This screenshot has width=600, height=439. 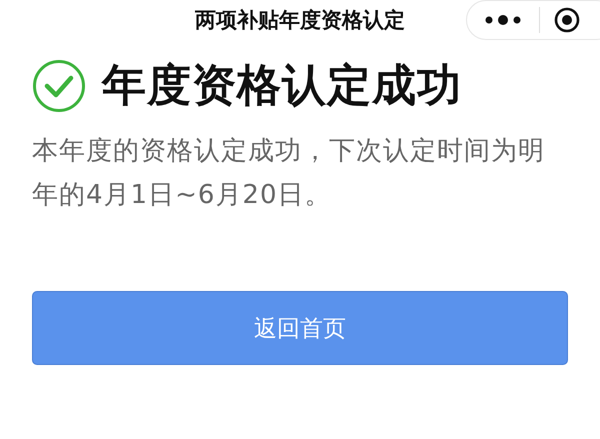 What do you see at coordinates (282, 86) in the screenshot?
I see `result-heading: 年度资格认定成功` at bounding box center [282, 86].